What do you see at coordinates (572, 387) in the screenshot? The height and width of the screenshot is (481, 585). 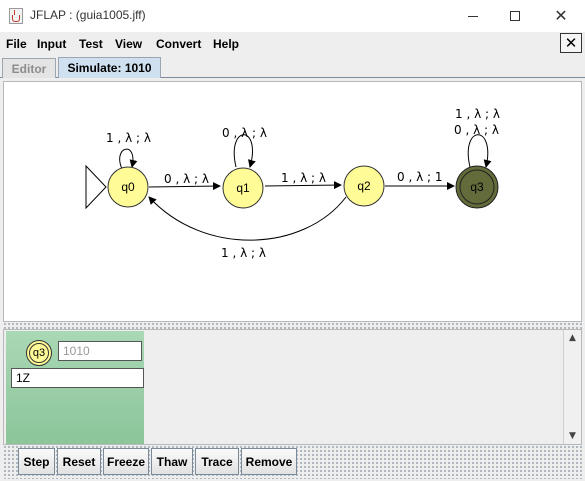 I see `vertical-scrollbar: ▲ ▼` at bounding box center [572, 387].